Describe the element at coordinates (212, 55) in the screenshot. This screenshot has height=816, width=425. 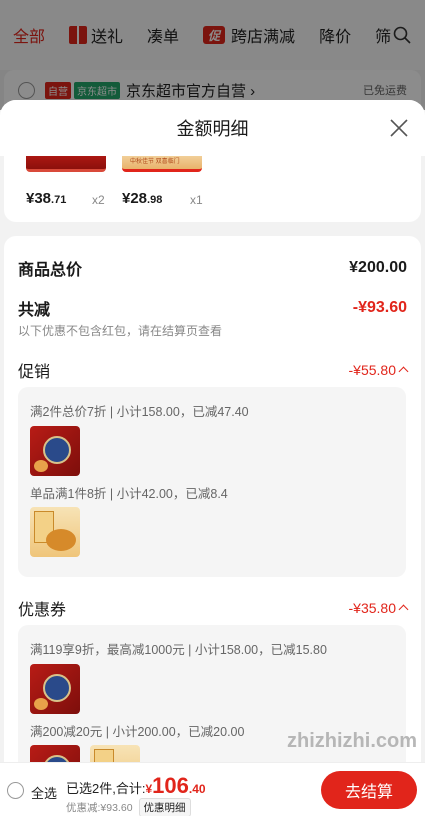
I see `overlay-dim` at that location.